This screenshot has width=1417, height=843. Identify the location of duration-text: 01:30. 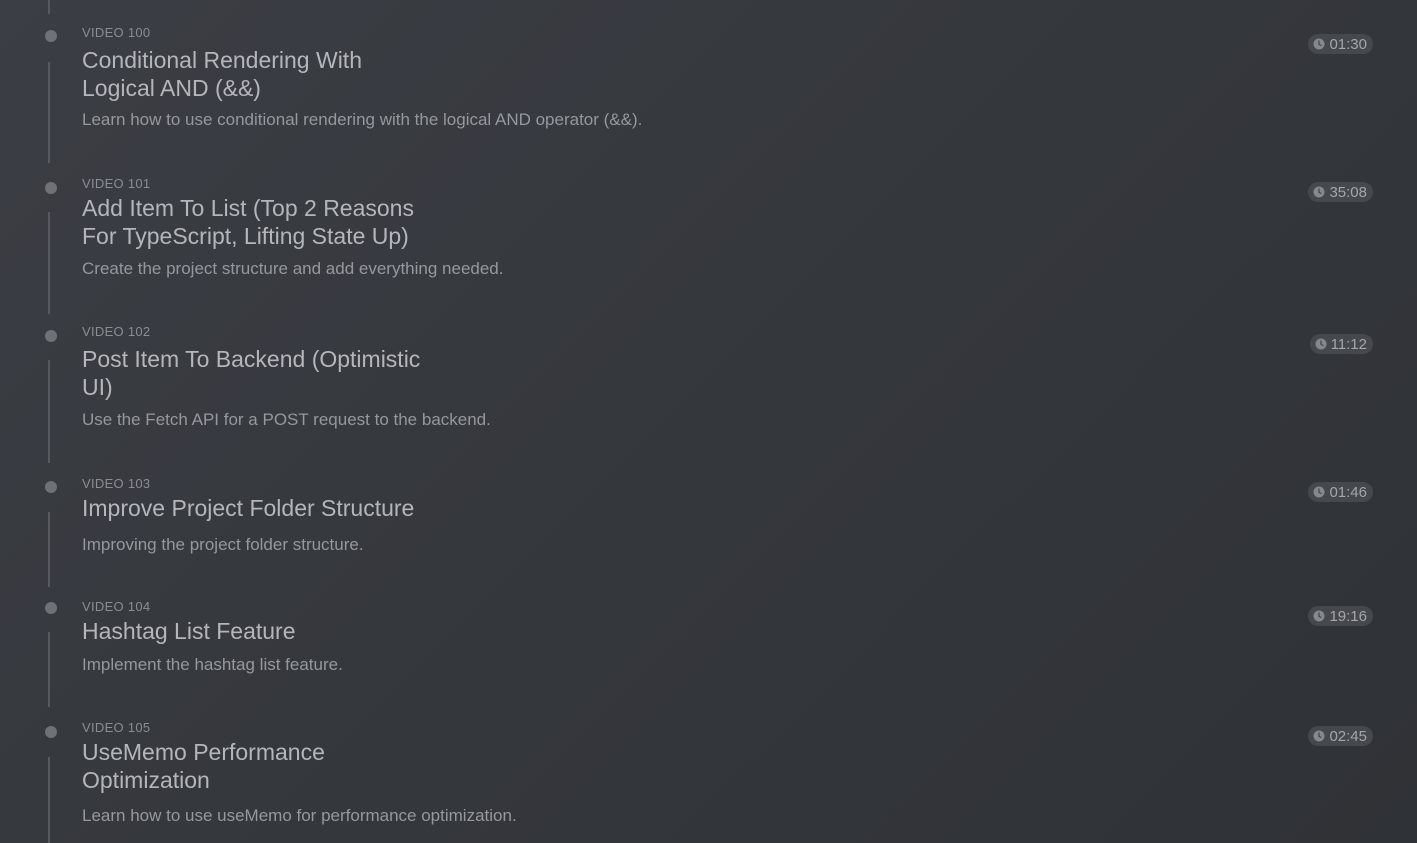
(1348, 44).